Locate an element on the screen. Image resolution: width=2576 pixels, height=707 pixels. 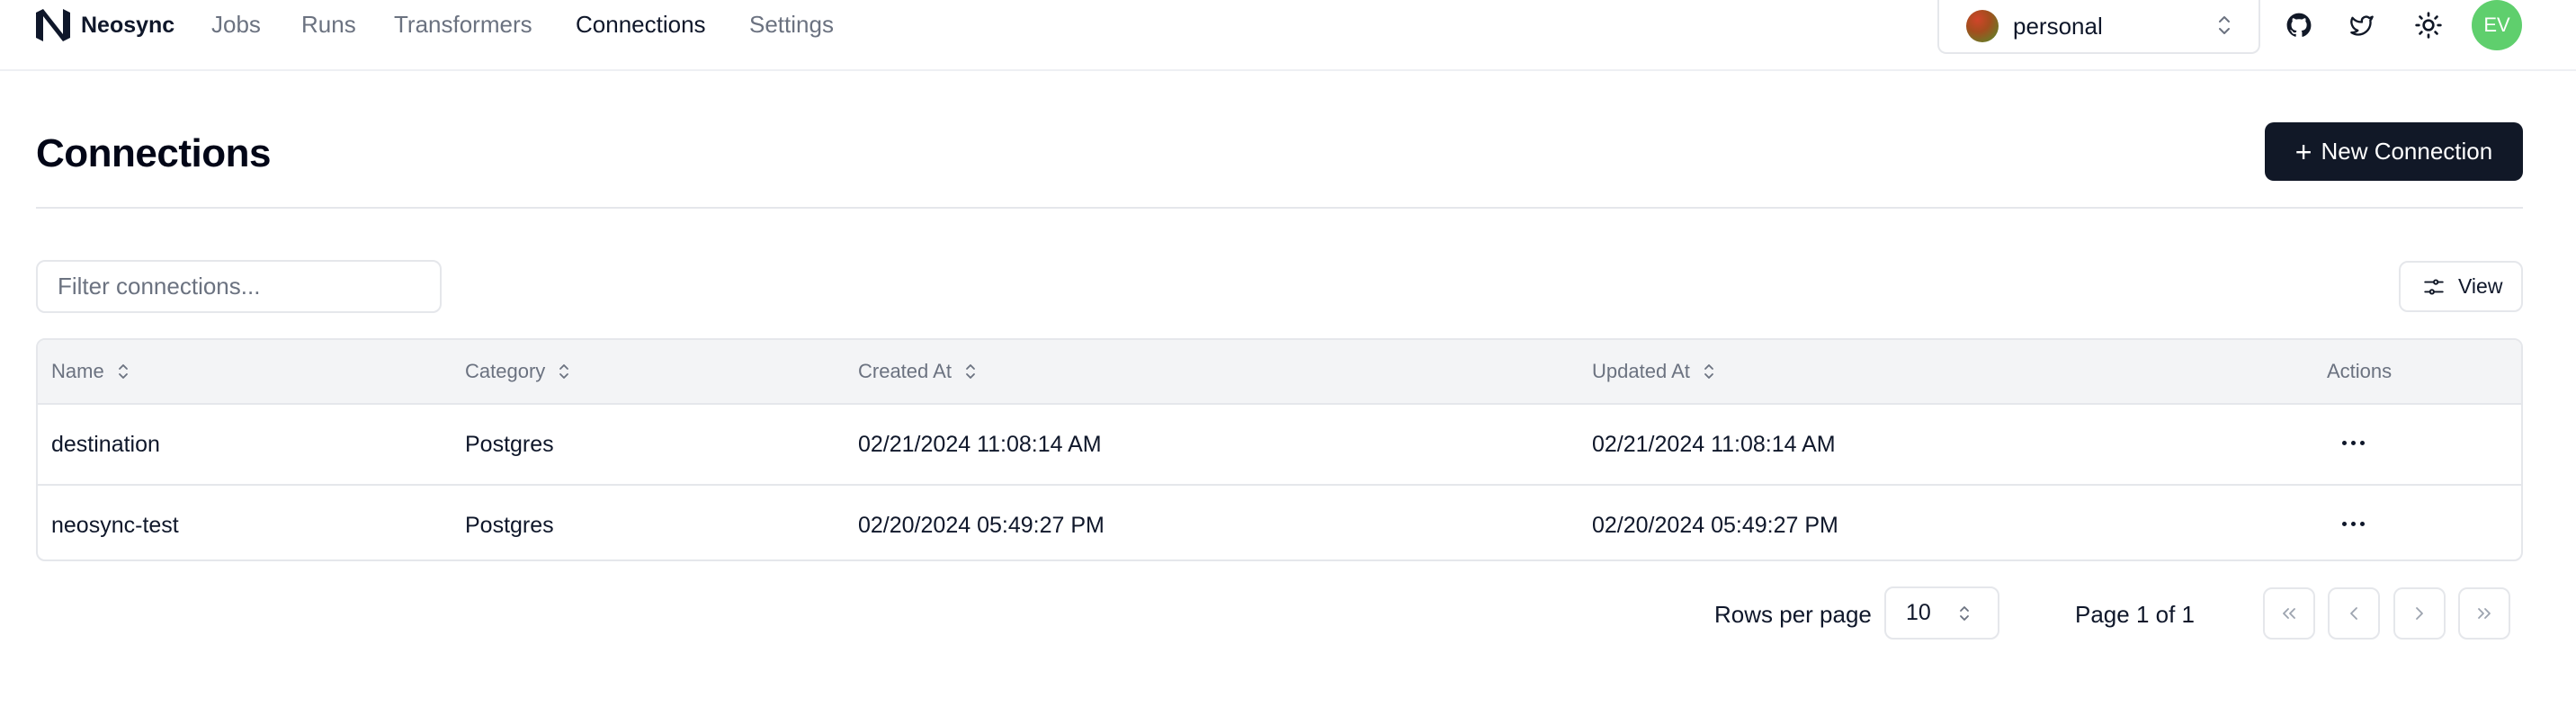
view-options-button: View is located at coordinates (2461, 286).